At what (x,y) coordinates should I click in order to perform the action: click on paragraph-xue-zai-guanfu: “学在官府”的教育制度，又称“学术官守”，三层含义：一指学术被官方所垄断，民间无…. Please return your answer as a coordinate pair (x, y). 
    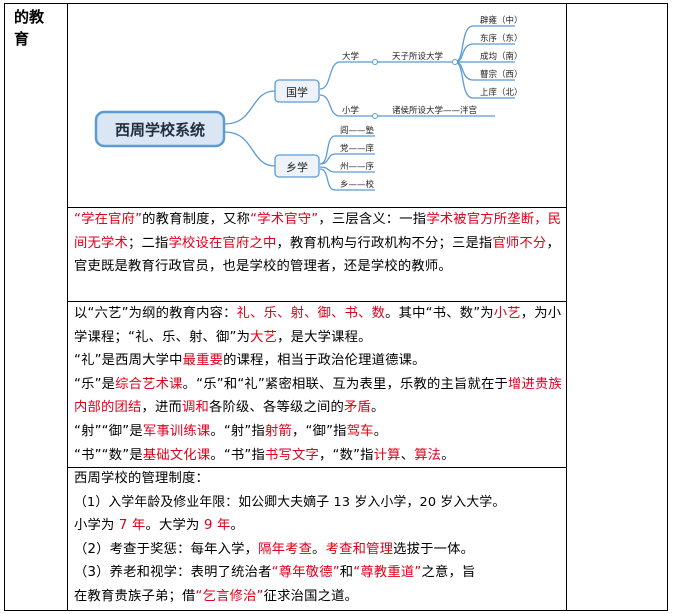
    Looking at the image, I should click on (319, 243).